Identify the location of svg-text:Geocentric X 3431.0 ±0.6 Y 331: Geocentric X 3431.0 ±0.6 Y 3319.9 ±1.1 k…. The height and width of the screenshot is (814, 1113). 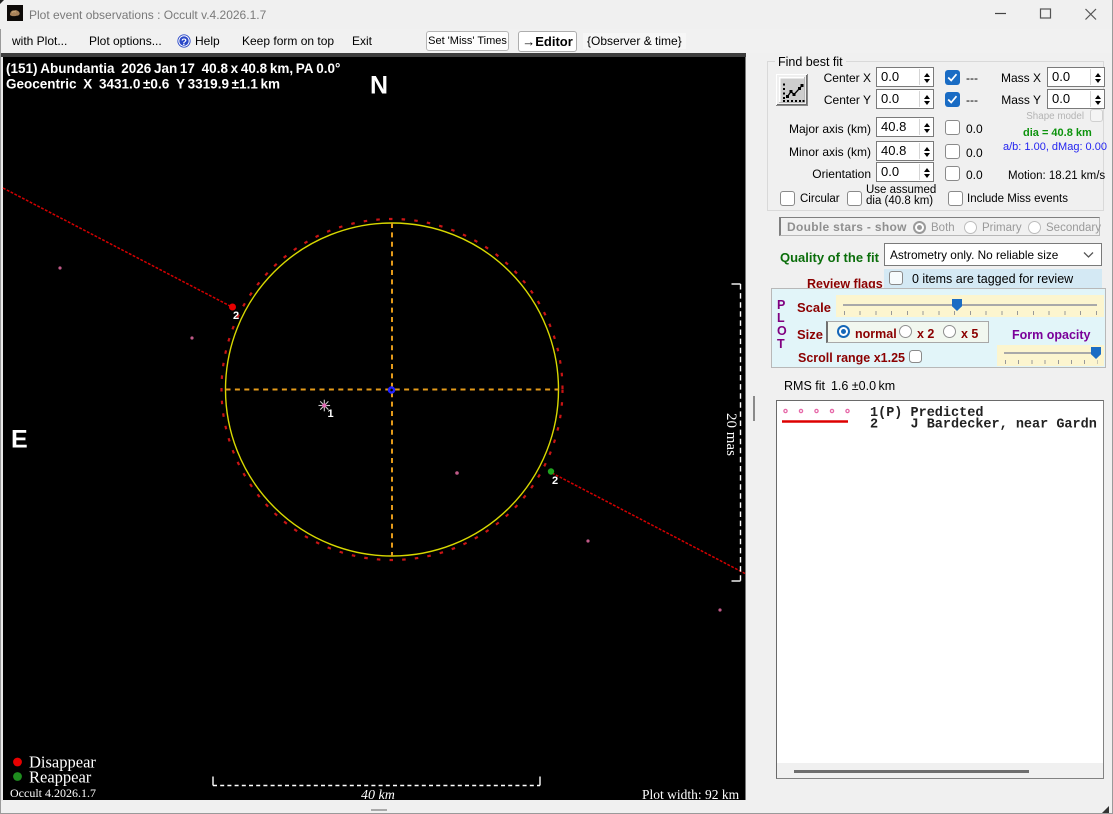
(143, 84).